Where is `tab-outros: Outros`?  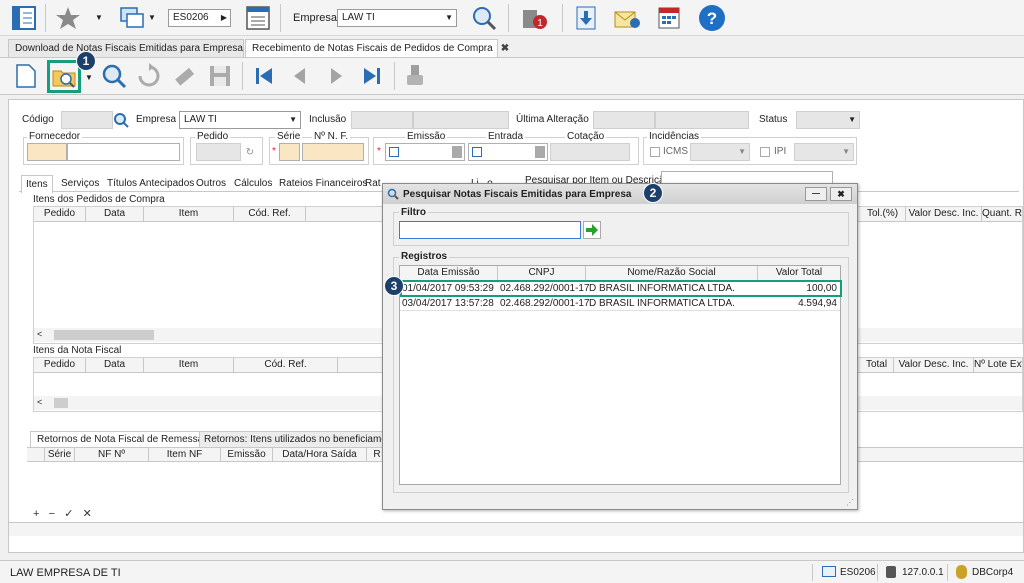
tab-outros: Outros is located at coordinates (211, 183).